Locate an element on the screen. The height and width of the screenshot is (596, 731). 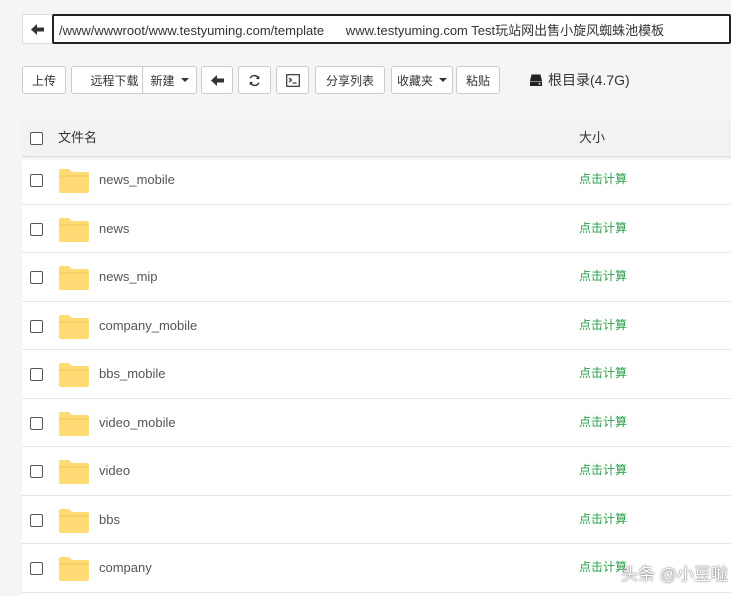
table-row: video_mobile 点击计算 is located at coordinates (376, 423).